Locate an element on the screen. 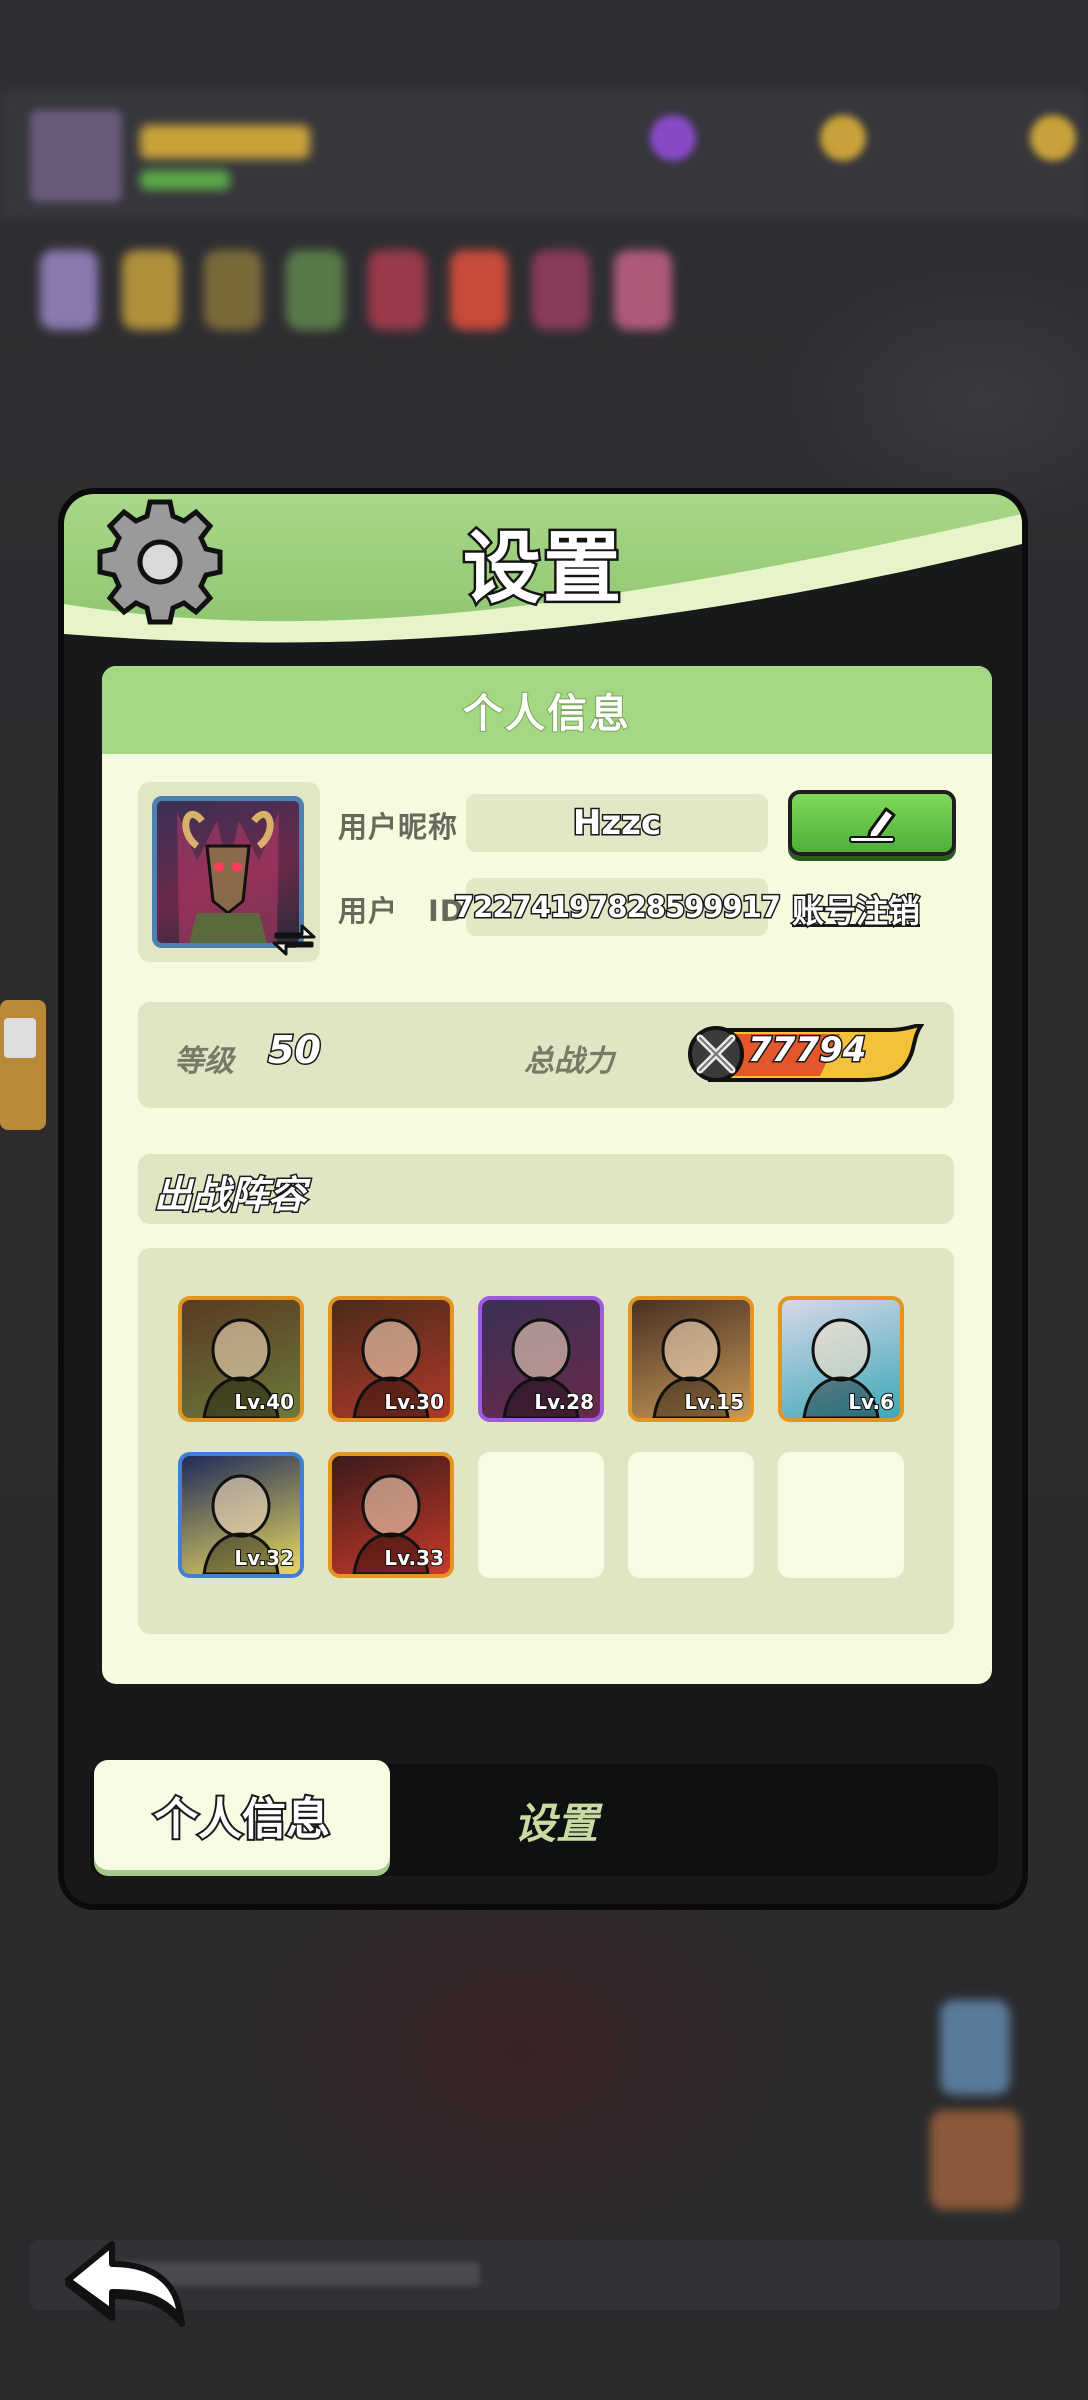 This screenshot has height=2400, width=1088. hero-slot: Lv.33 is located at coordinates (391, 1515).